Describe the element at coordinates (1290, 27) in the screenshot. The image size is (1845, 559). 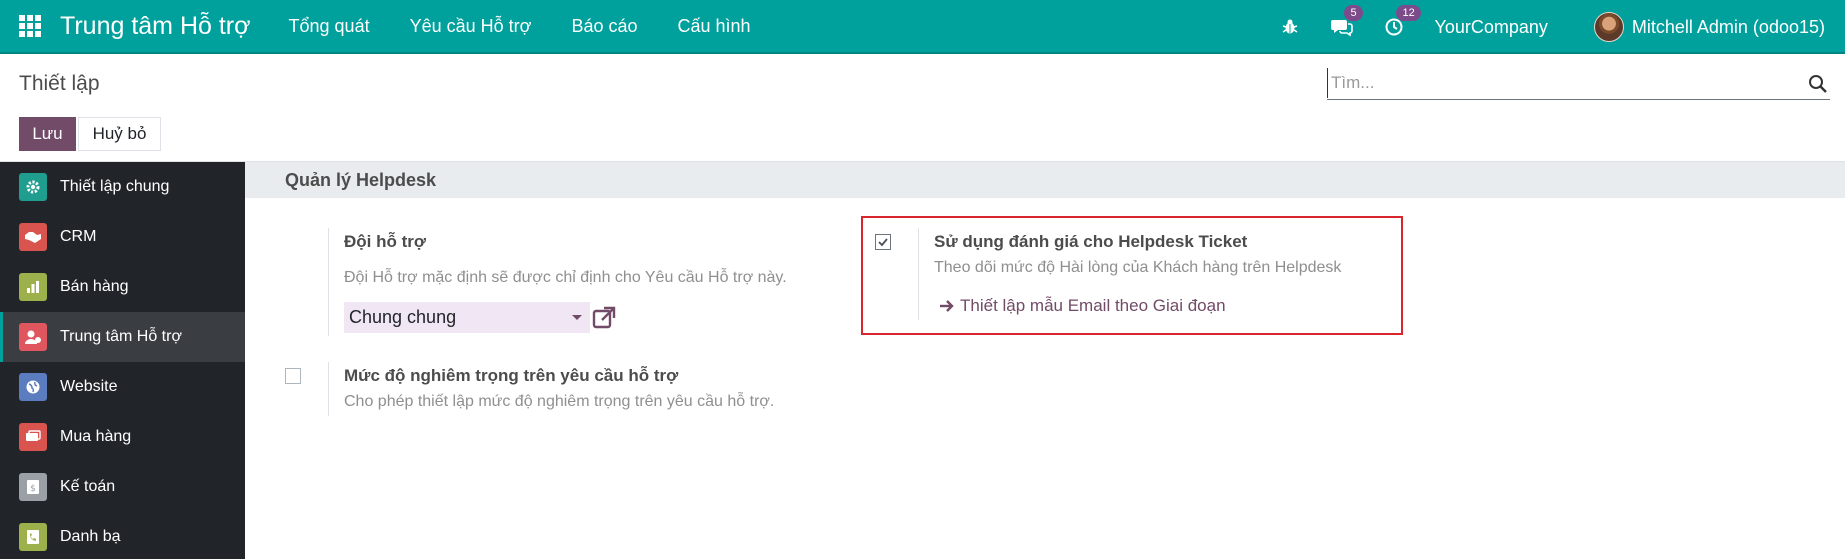
I see `bug-icon` at that location.